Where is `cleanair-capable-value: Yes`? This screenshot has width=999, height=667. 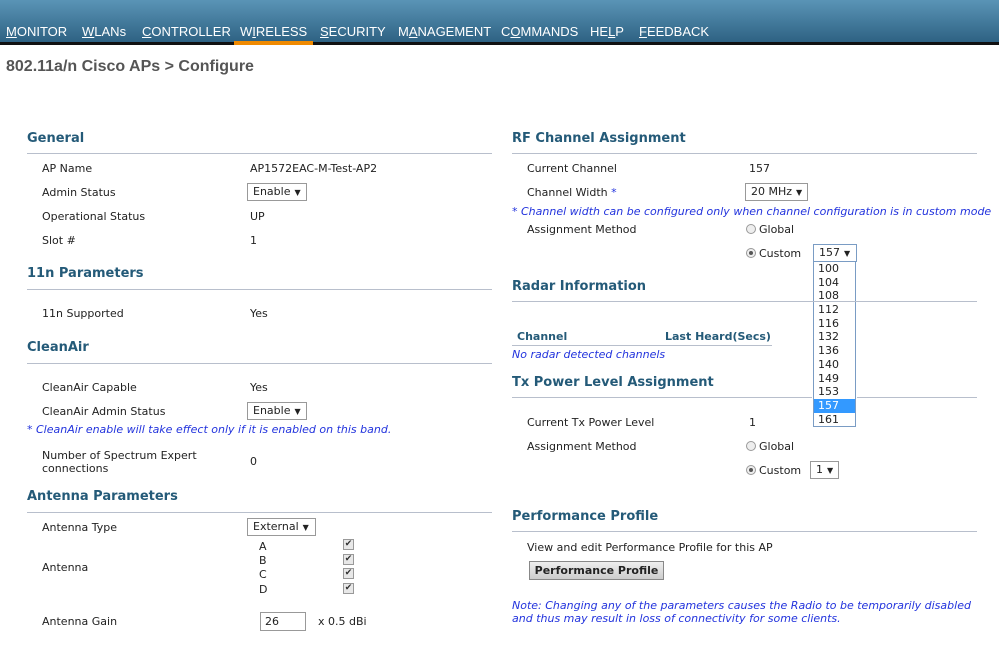 cleanair-capable-value: Yes is located at coordinates (259, 387).